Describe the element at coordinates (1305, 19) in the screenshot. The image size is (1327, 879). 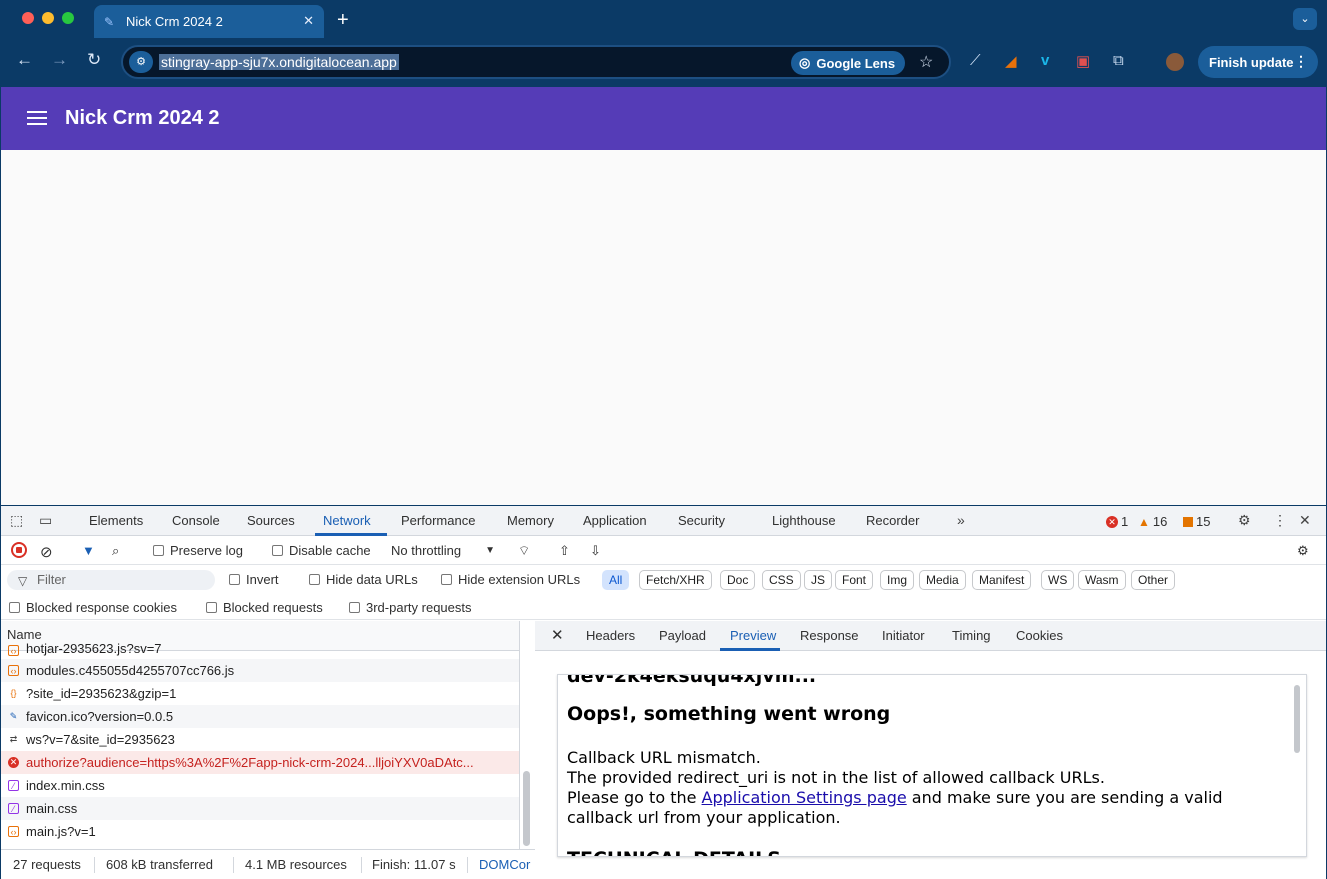
I see `tab-search-icon: ⌄` at that location.